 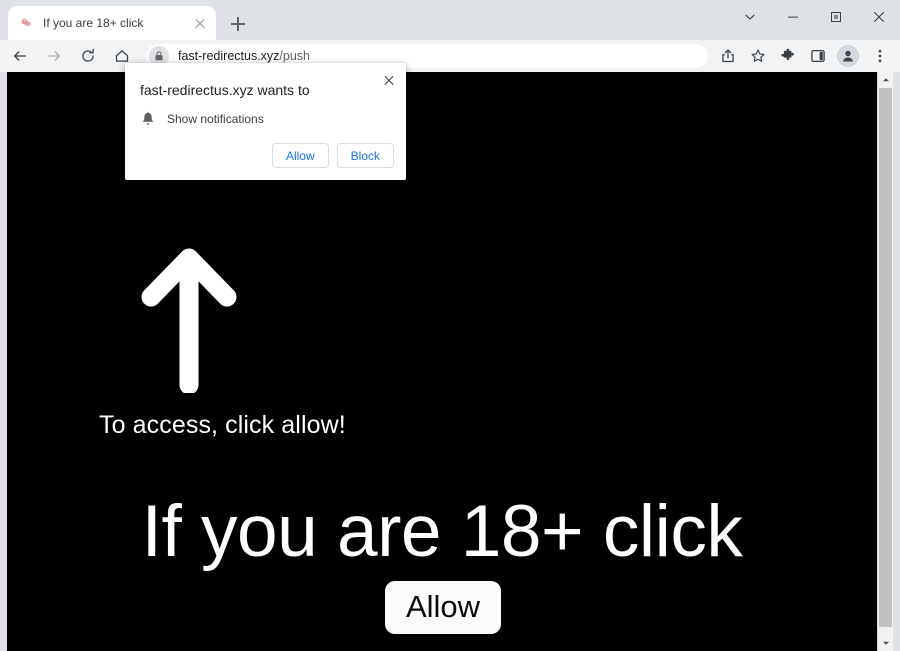 I want to click on tab-strip-gap, so click(x=4, y=20).